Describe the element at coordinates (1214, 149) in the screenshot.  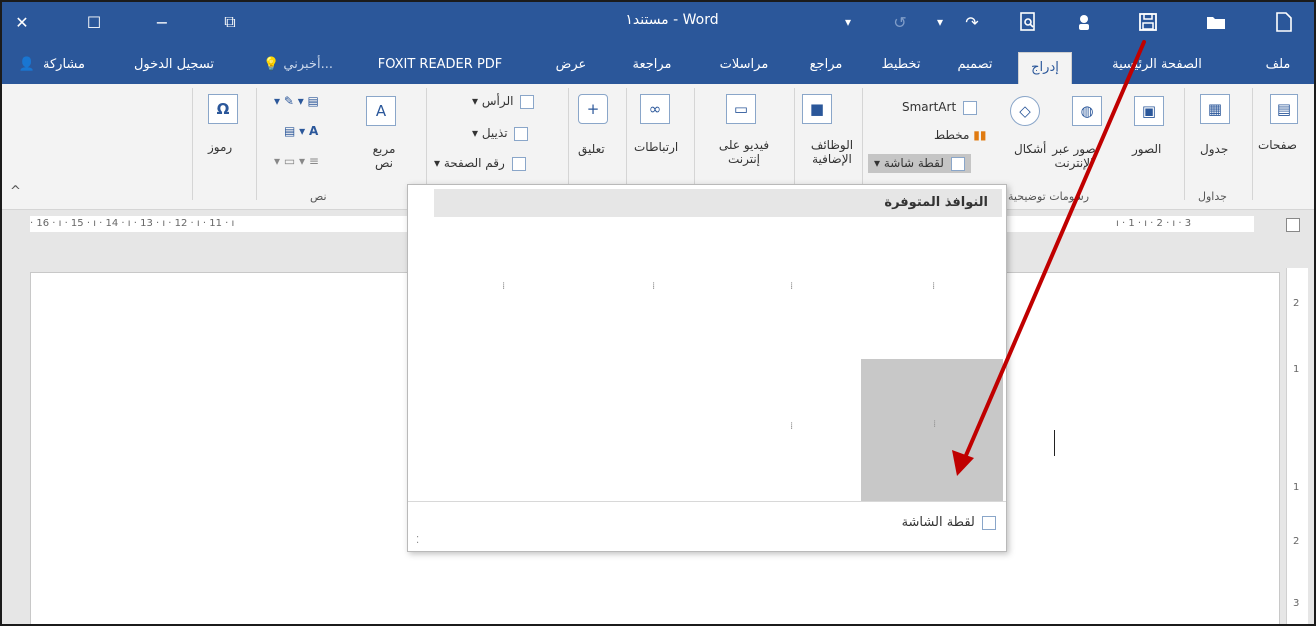
I see `table-button: جدول` at that location.